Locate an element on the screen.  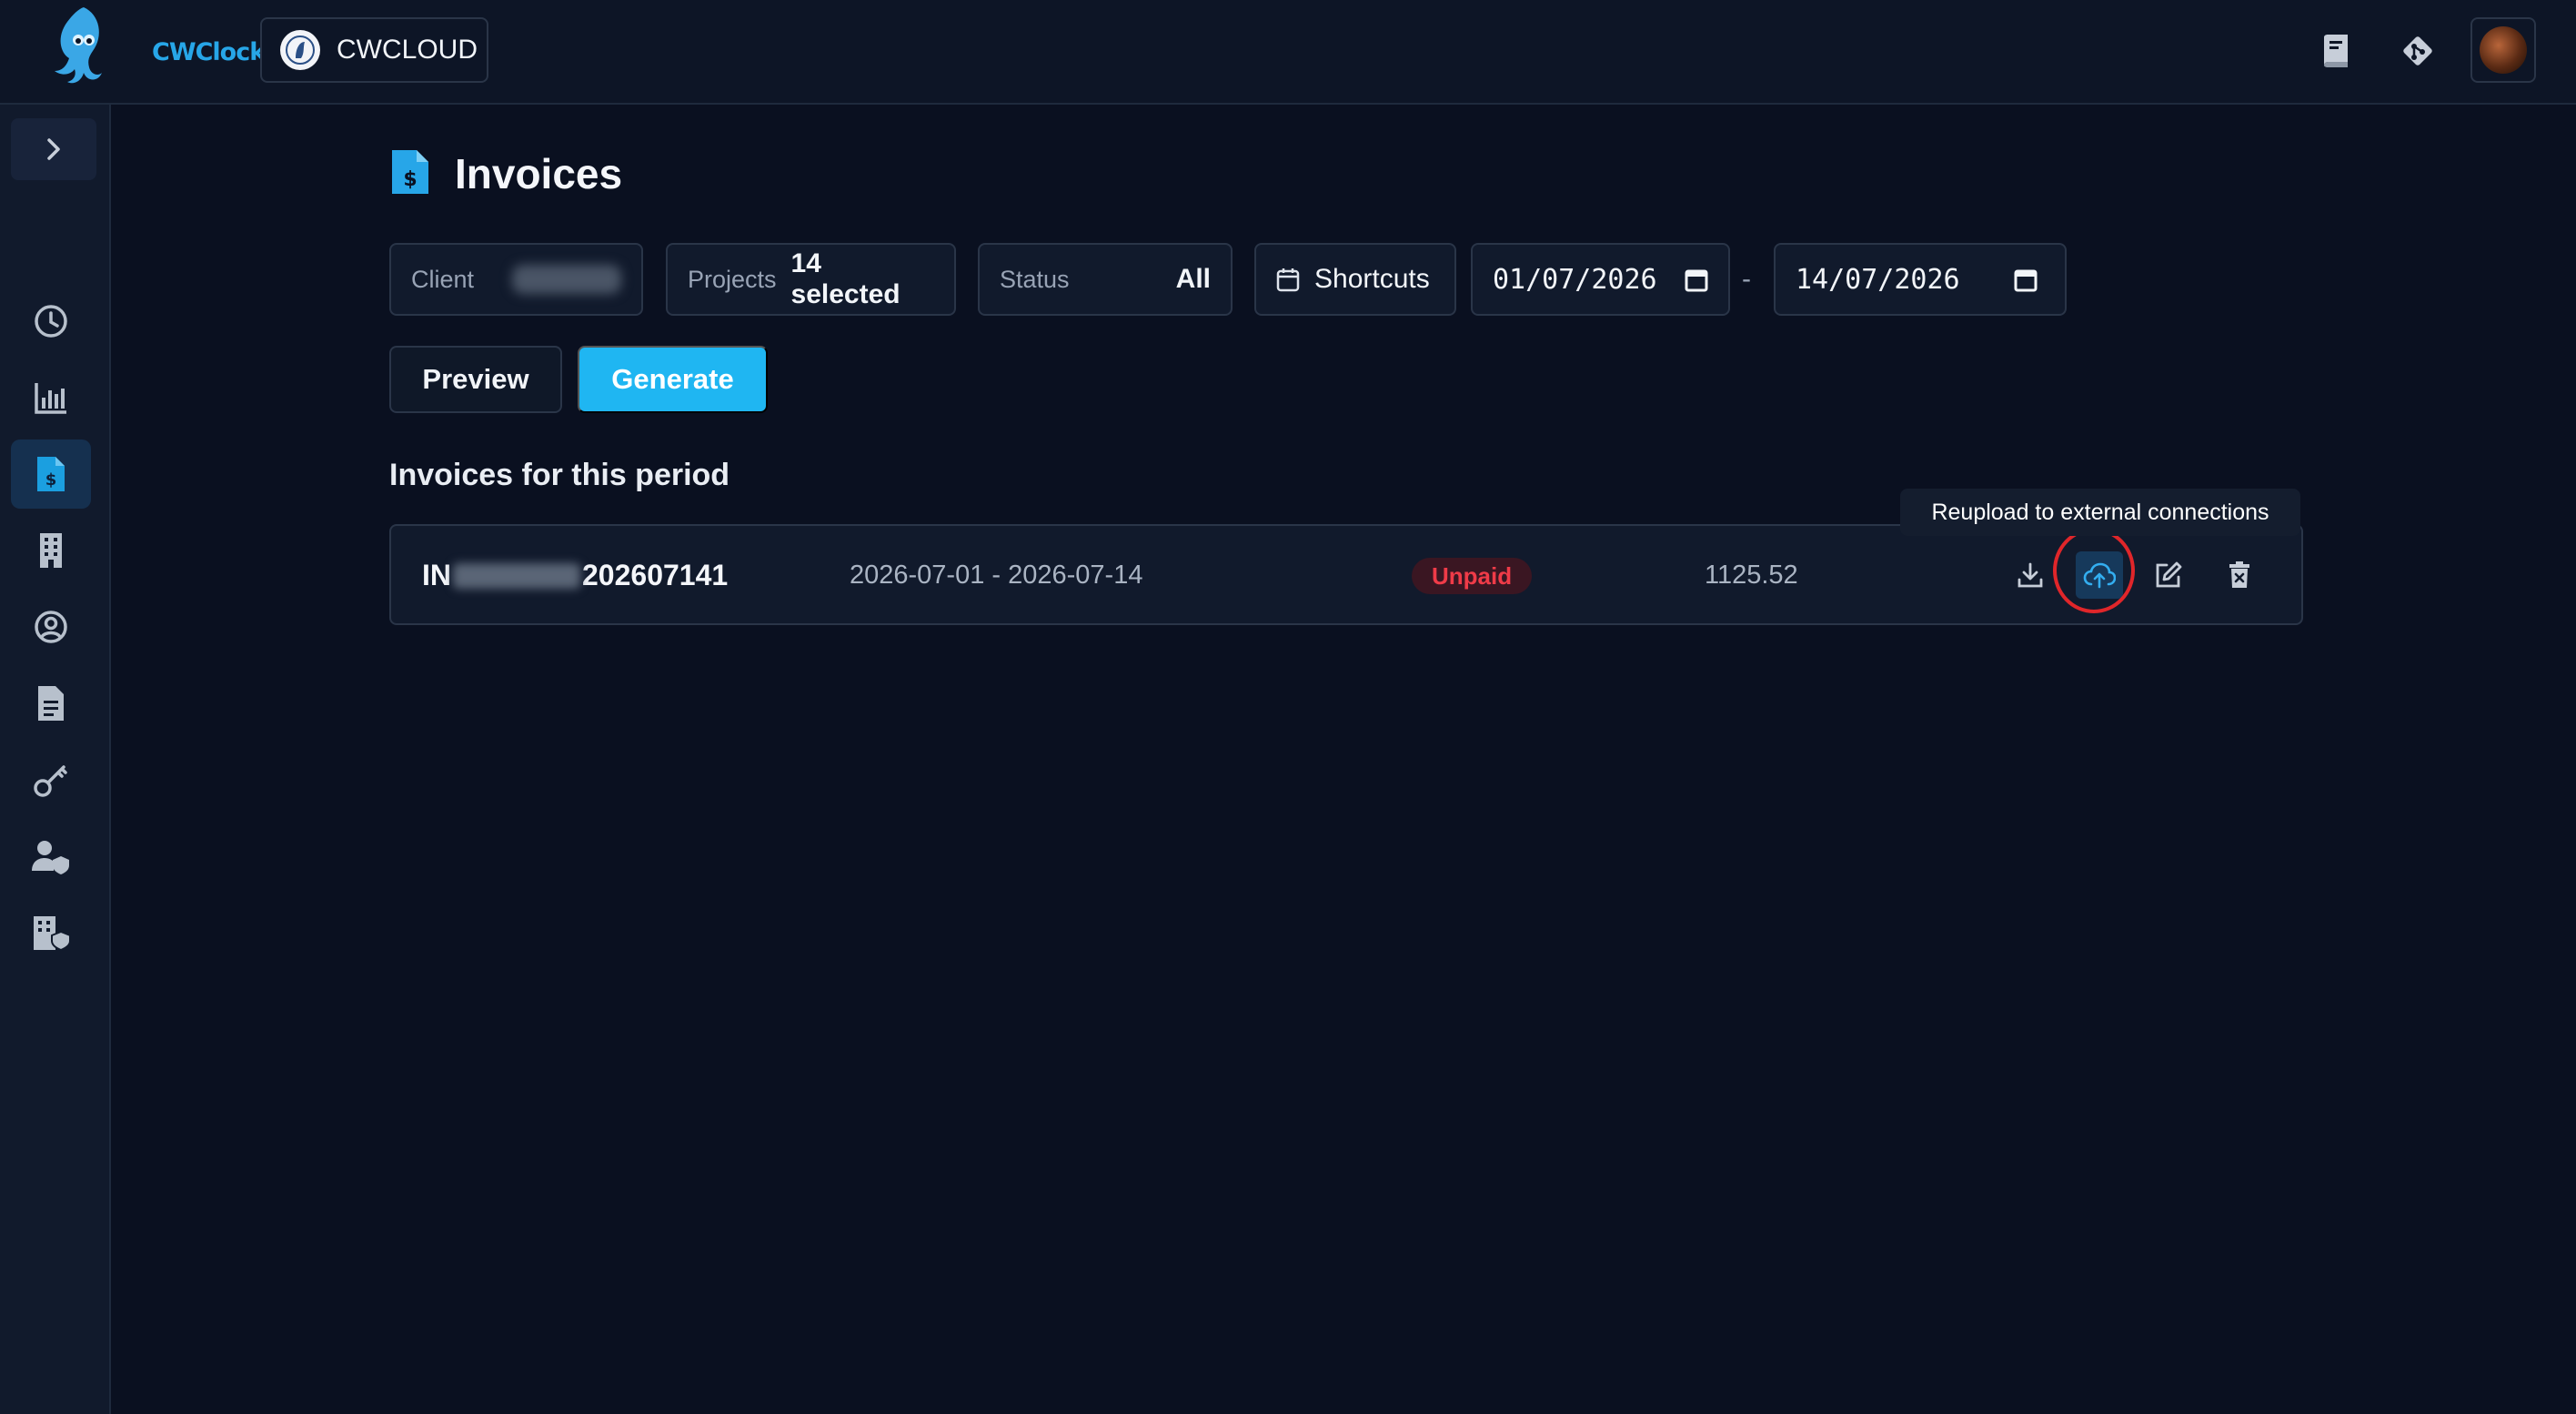
org-logo-icon is located at coordinates (300, 50).